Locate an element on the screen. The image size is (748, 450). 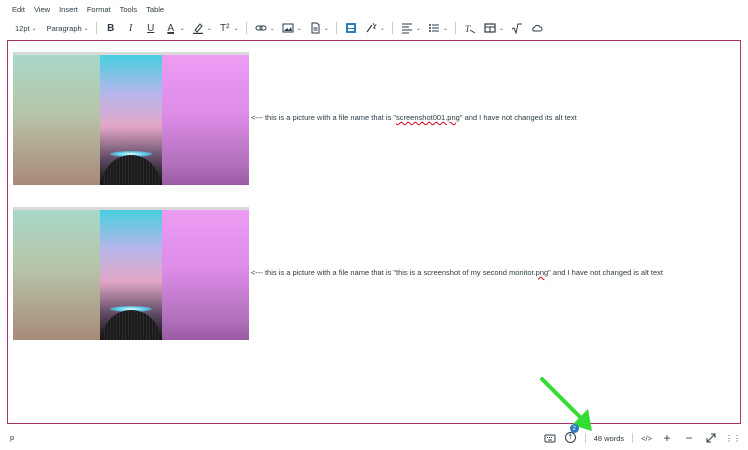
italic-button: I is located at coordinates (131, 28).